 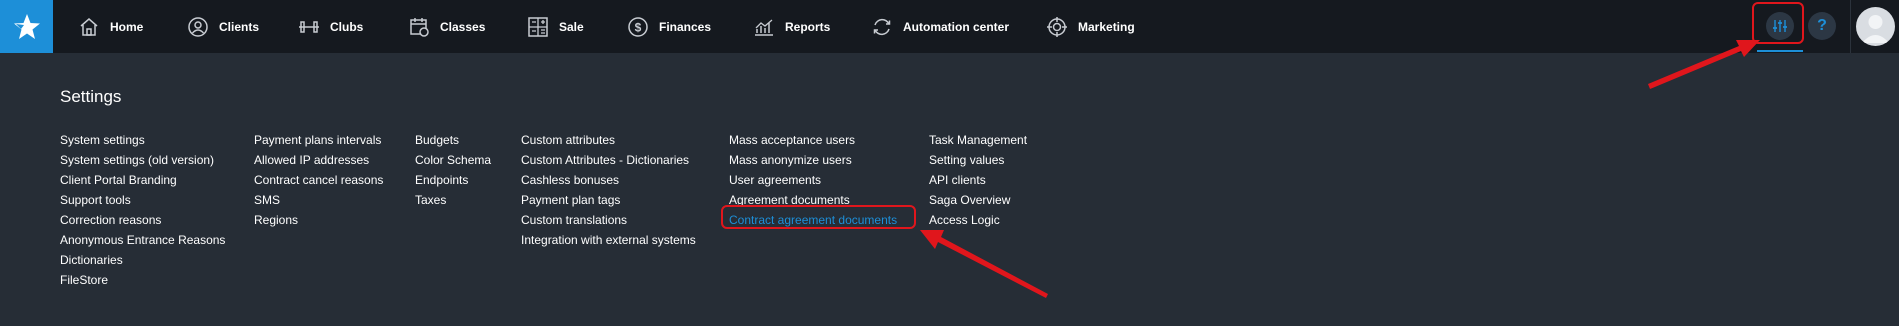 I want to click on settings-link: Correction reasons, so click(x=142, y=220).